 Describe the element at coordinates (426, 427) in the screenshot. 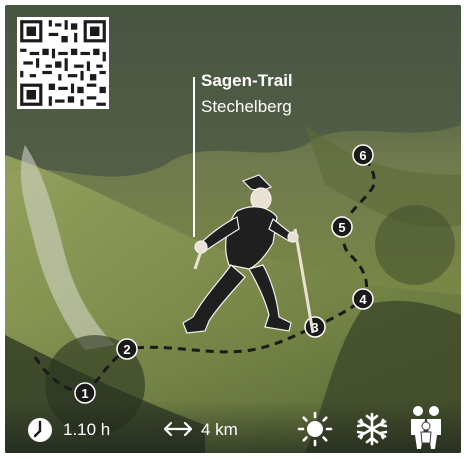

I see `family-icon` at that location.